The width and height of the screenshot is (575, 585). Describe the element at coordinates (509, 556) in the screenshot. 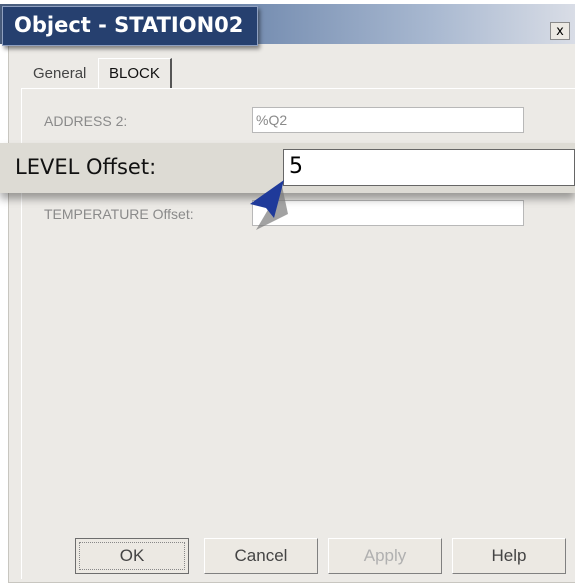

I see `help-button: Help` at that location.